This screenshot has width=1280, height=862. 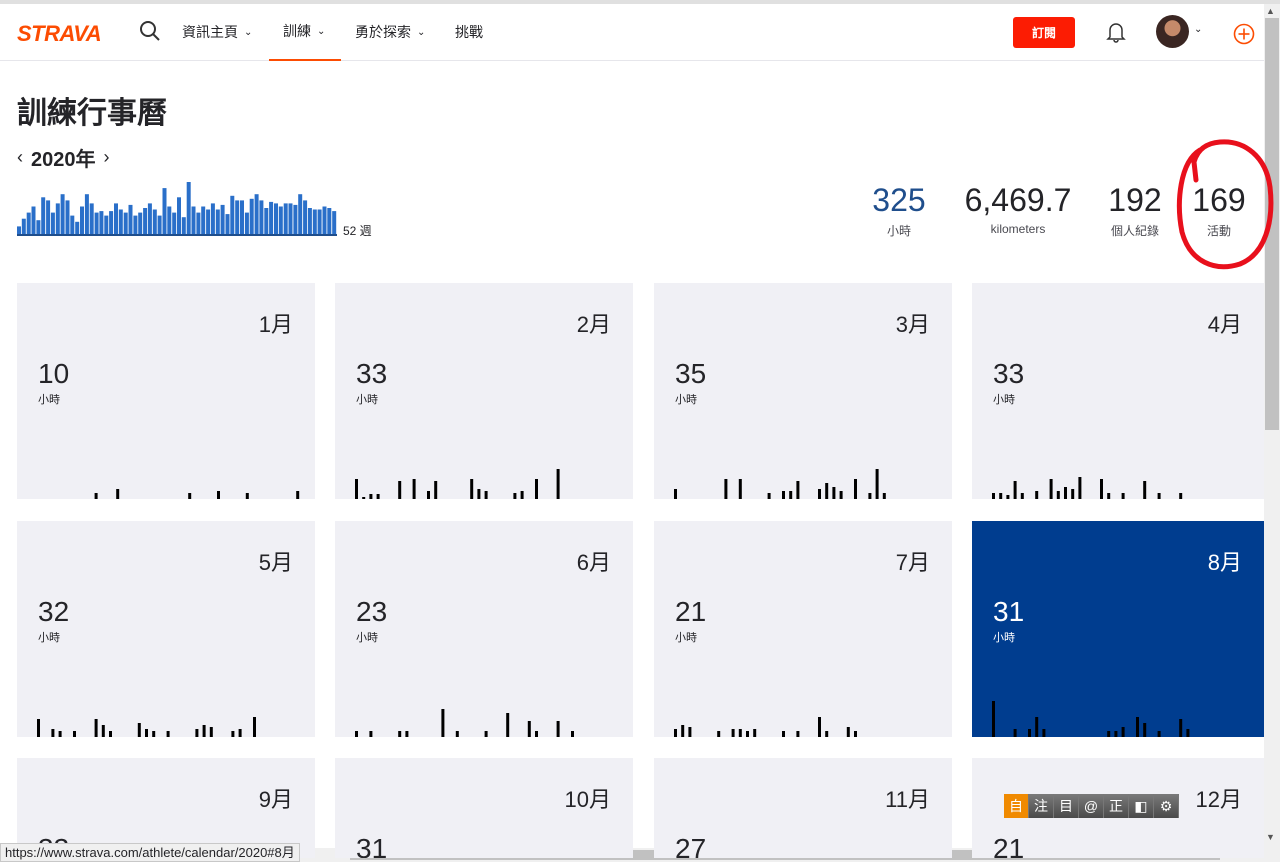 What do you see at coordinates (150, 31) in the screenshot?
I see `search-icon` at bounding box center [150, 31].